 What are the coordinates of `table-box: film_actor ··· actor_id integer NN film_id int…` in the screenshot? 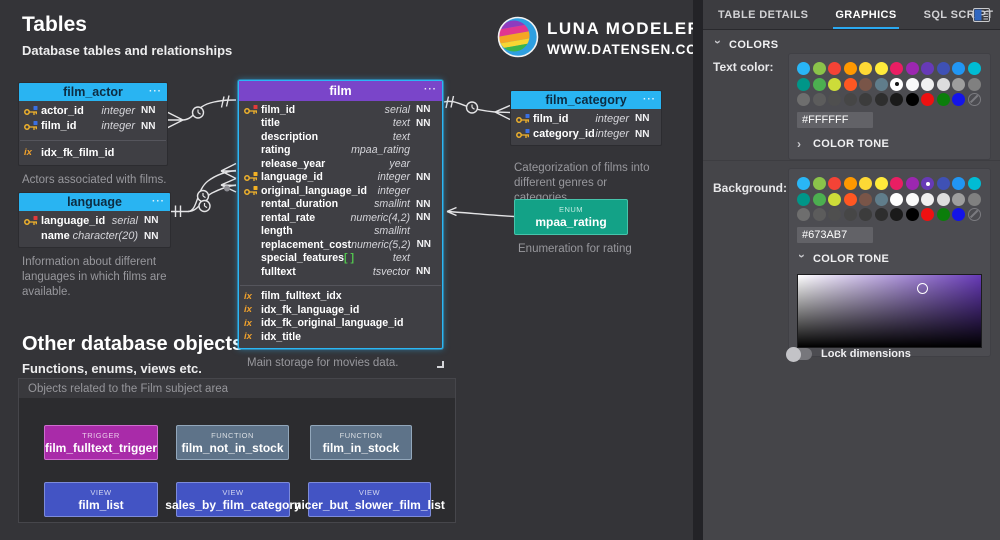 It's located at (93, 124).